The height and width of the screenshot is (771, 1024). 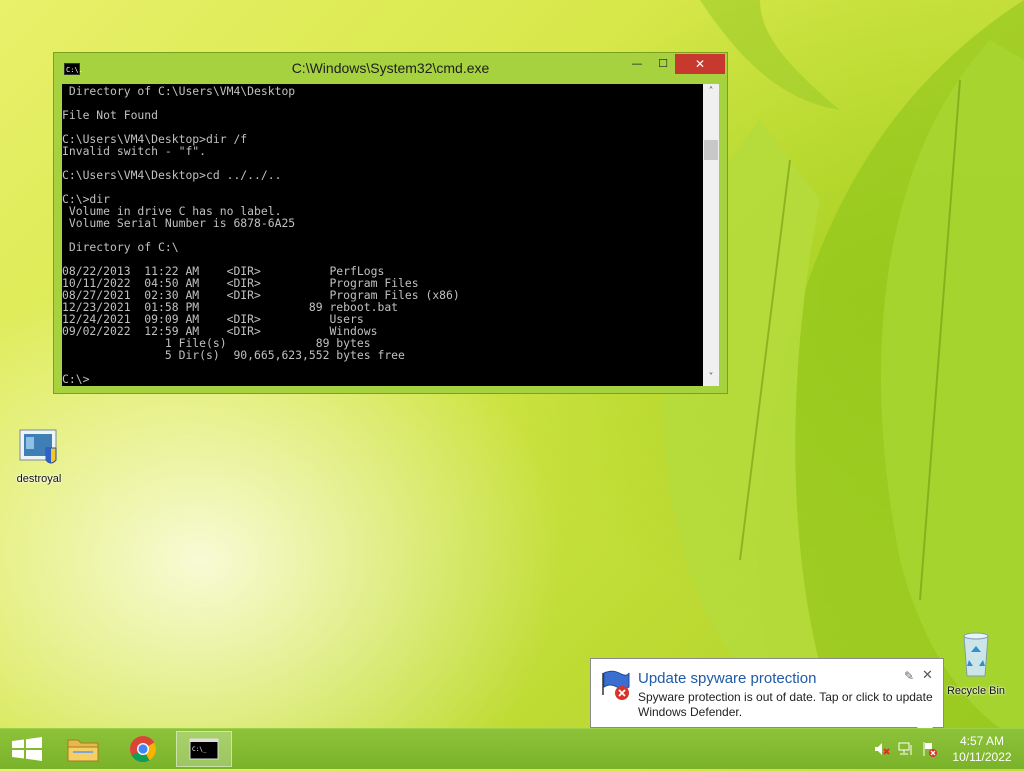 What do you see at coordinates (882, 749) in the screenshot?
I see `volume-muted-icon` at bounding box center [882, 749].